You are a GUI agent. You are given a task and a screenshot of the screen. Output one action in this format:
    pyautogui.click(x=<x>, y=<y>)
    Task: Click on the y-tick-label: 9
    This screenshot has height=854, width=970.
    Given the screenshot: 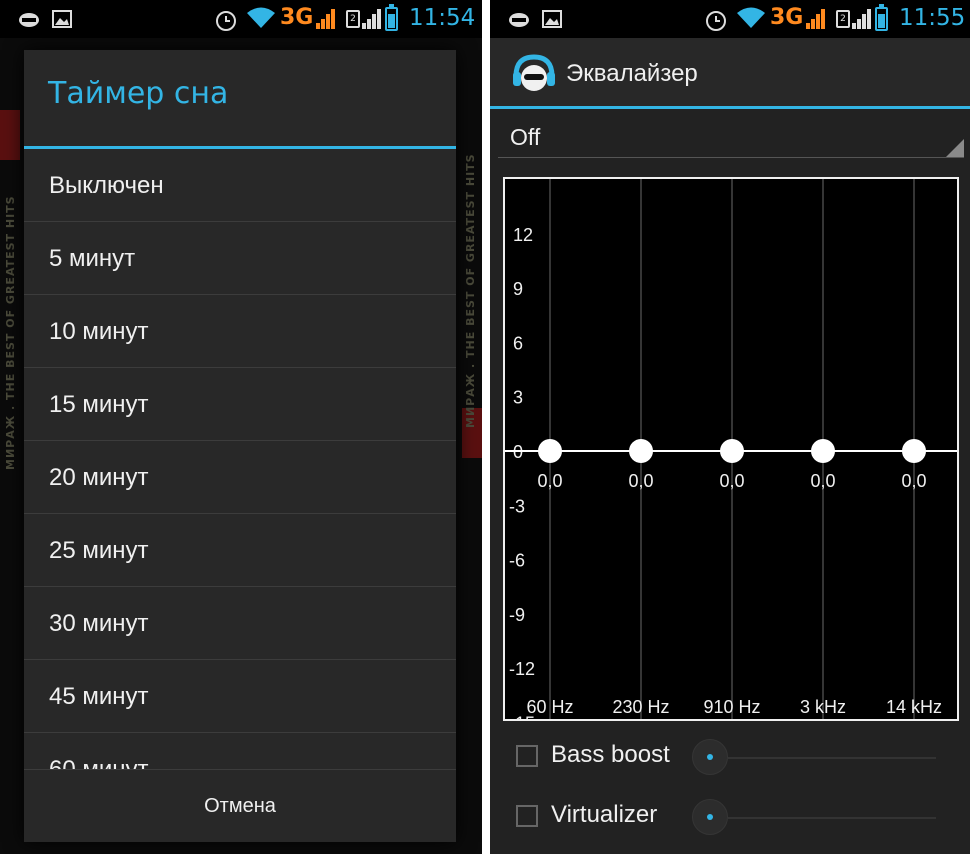 What is the action you would take?
    pyautogui.click(x=518, y=289)
    